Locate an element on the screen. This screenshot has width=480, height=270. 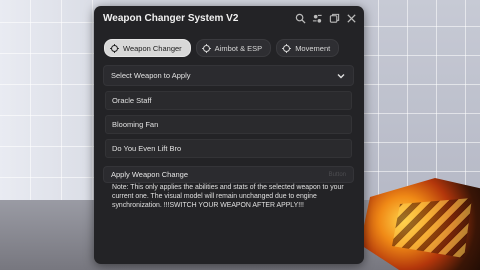
chevron-down-icon is located at coordinates (341, 76).